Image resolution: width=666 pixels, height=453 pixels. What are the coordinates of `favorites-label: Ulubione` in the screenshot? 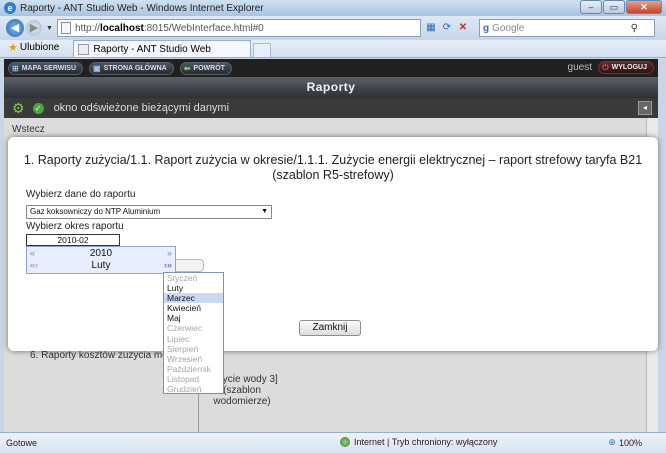 It's located at (39, 47).